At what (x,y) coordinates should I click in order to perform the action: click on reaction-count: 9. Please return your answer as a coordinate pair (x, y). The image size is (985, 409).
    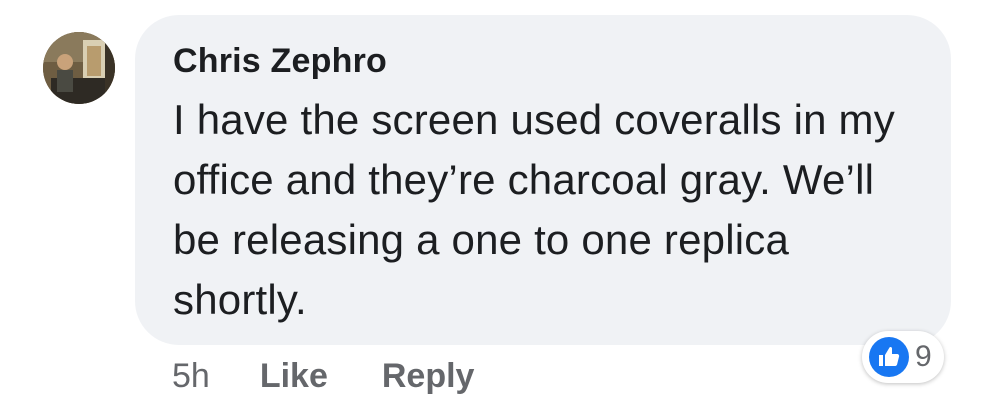
    Looking at the image, I should click on (923, 356).